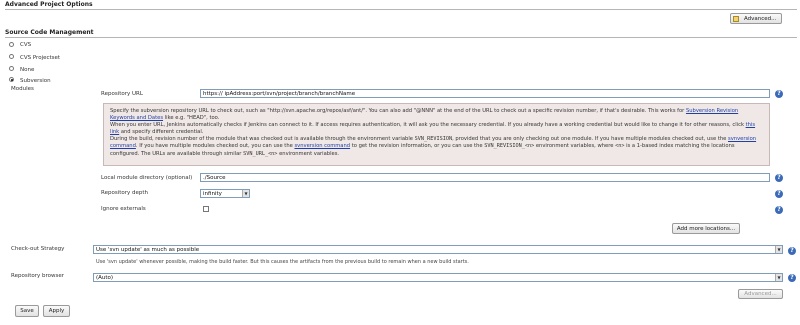 The width and height of the screenshot is (800, 325). What do you see at coordinates (438, 277) in the screenshot?
I see `repository-browser-select: (Auto) ▼` at bounding box center [438, 277].